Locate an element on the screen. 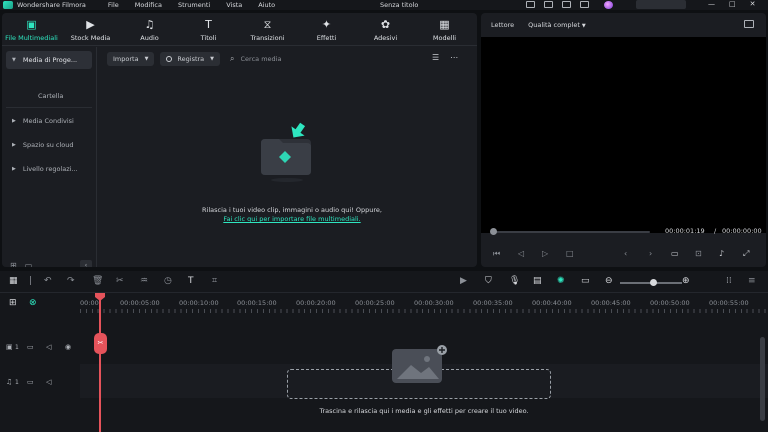 The width and height of the screenshot is (768, 432). stop-icon: □ is located at coordinates (570, 253).